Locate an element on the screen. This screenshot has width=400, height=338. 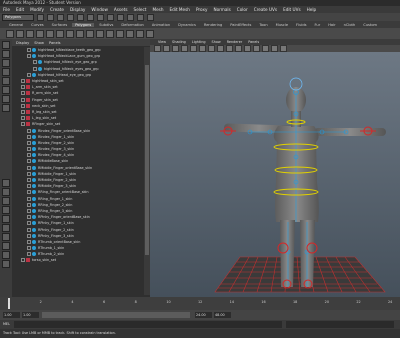
menu-set-dropdown: Polygons is located at coordinates (18, 17).